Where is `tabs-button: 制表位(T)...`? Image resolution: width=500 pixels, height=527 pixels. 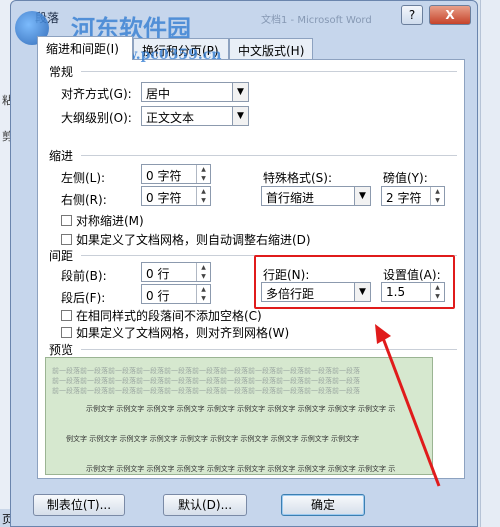 tabs-button: 制表位(T)... is located at coordinates (79, 505).